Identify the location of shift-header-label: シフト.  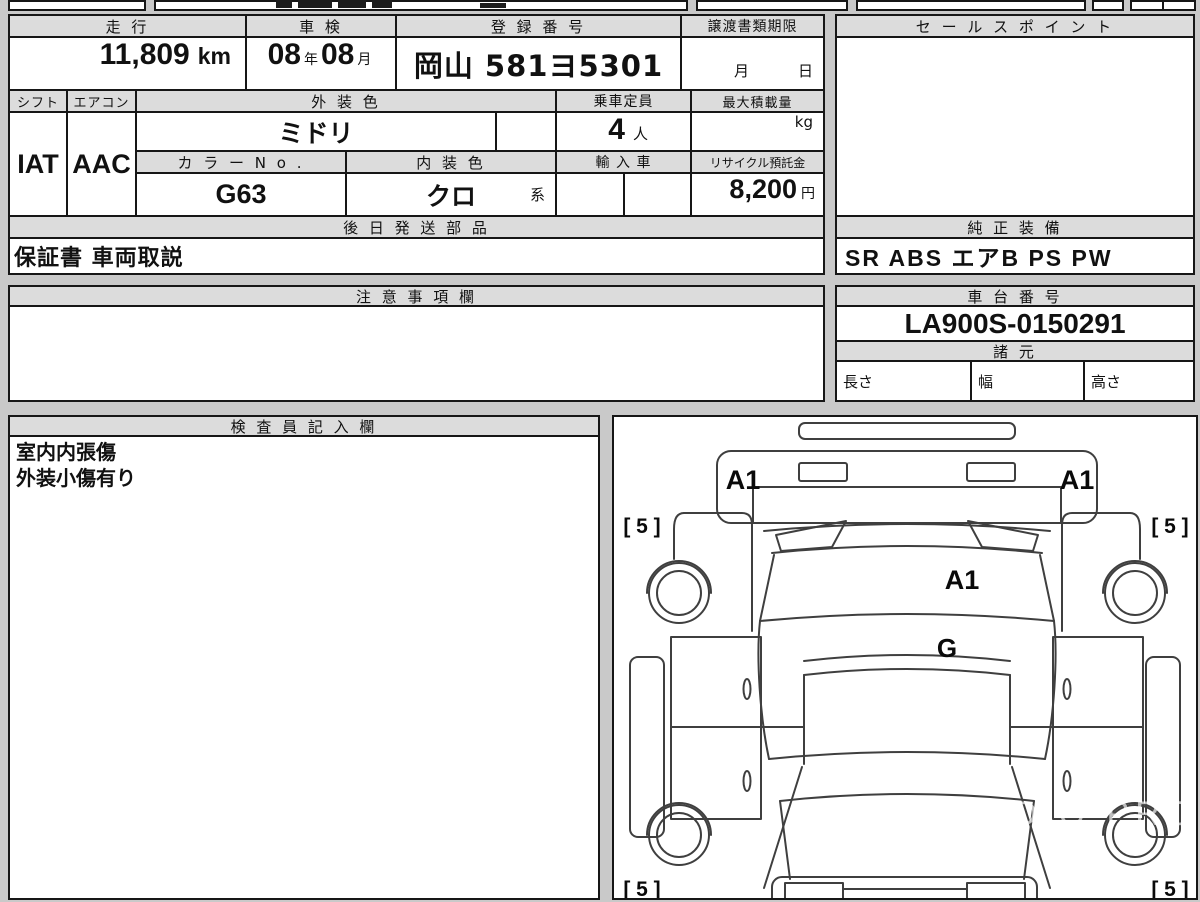
(37, 103).